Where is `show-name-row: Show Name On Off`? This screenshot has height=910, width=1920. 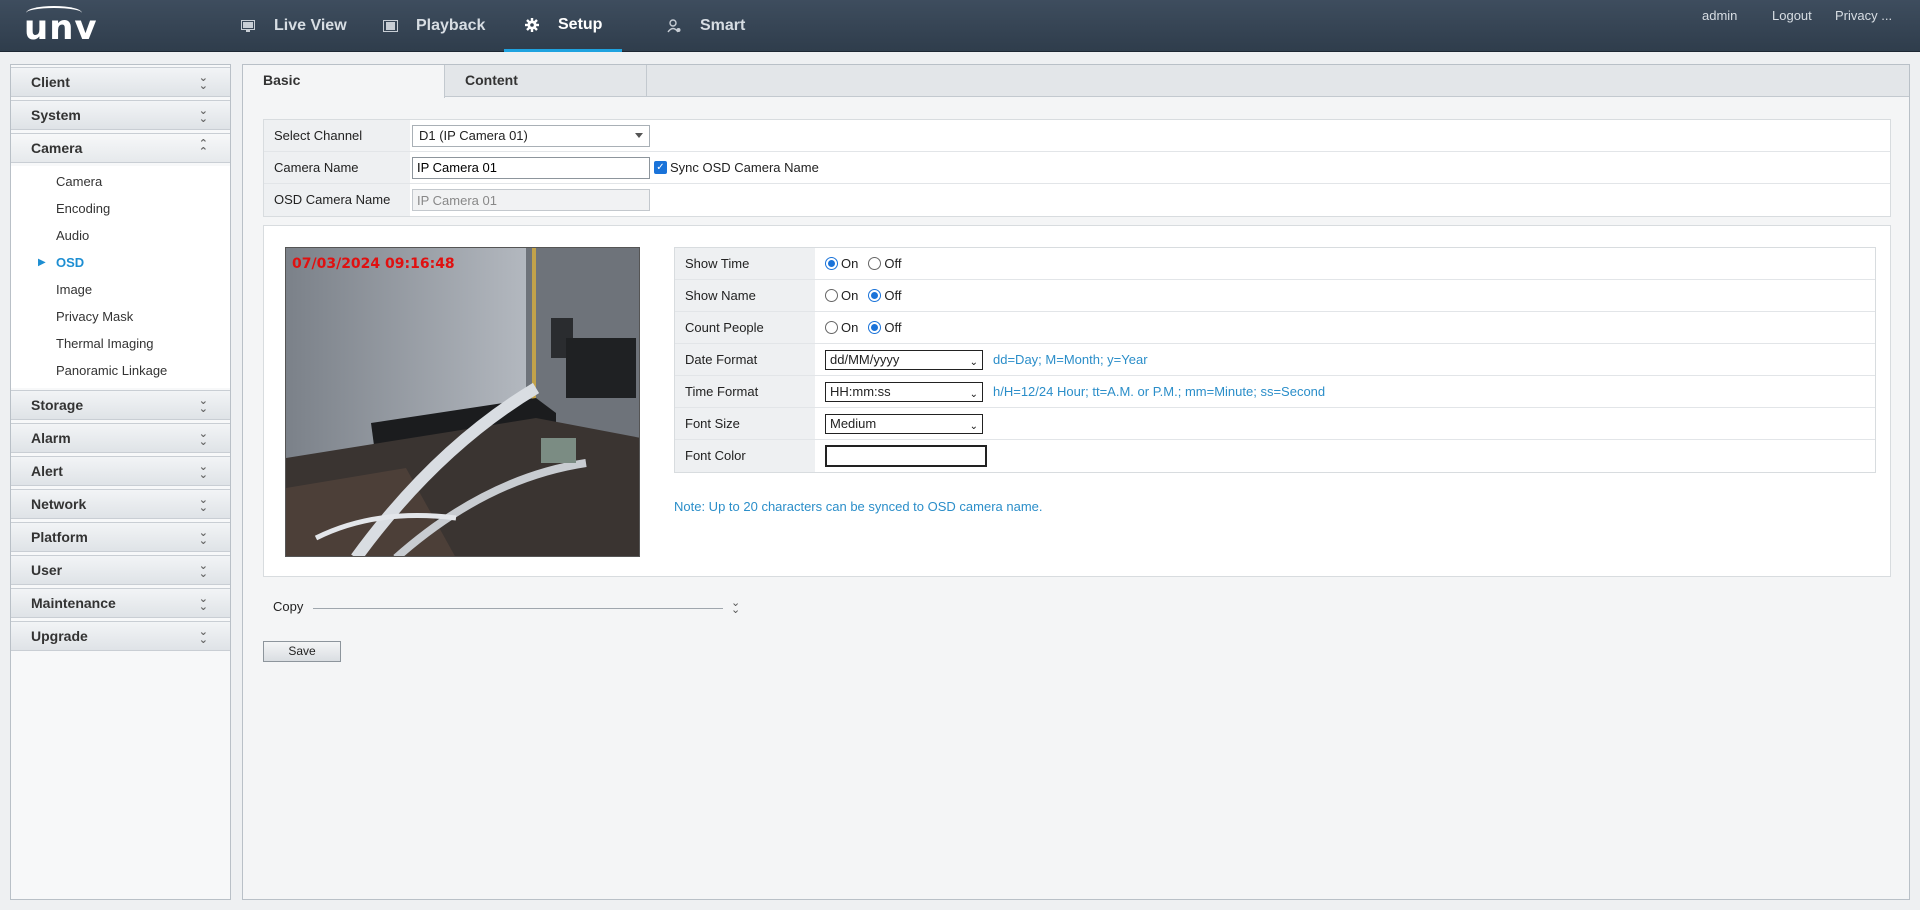 show-name-row: Show Name On Off is located at coordinates (1275, 296).